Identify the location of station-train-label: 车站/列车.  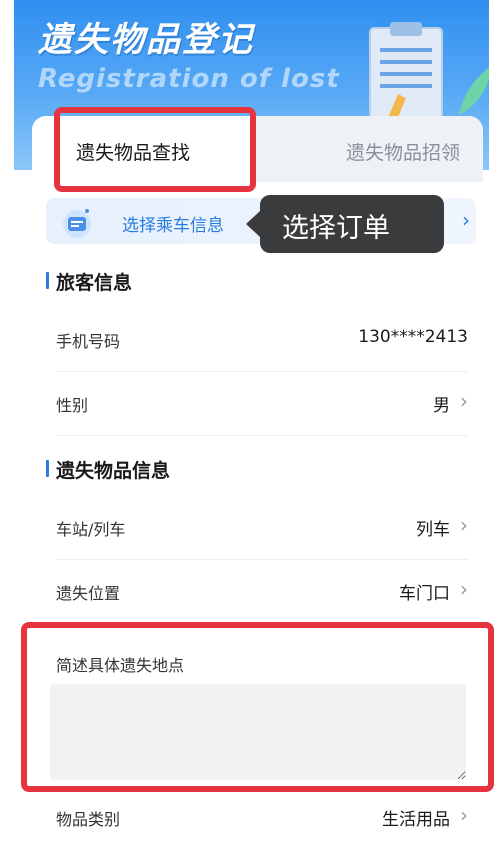
(91, 529).